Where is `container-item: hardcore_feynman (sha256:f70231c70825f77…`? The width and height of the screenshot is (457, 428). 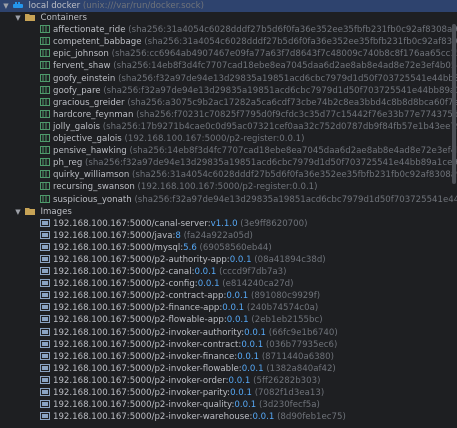 container-item: hardcore_feynman (sha256:f70231c70825f77… is located at coordinates (228, 115).